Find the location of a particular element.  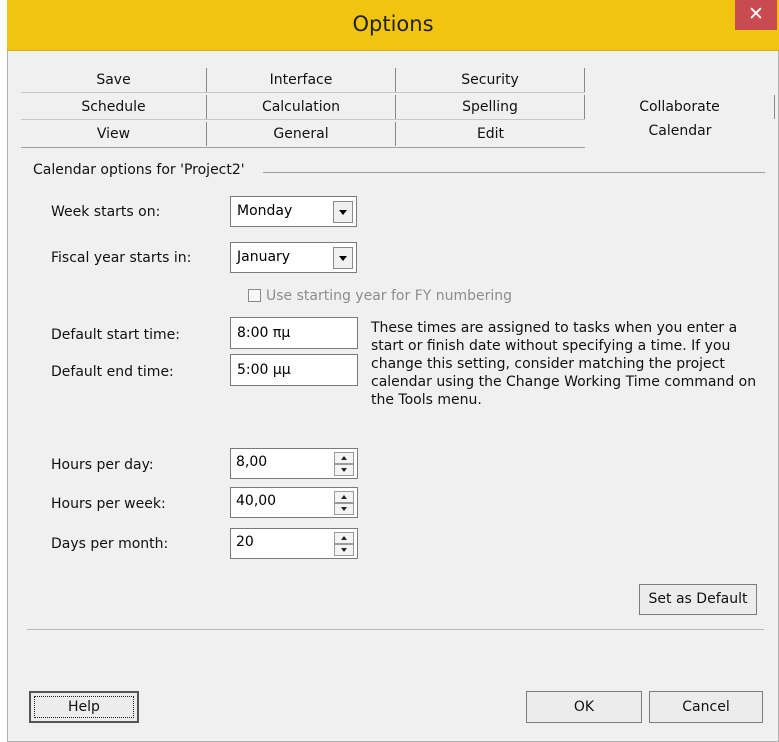

close-icon: ✕ is located at coordinates (756, 14).